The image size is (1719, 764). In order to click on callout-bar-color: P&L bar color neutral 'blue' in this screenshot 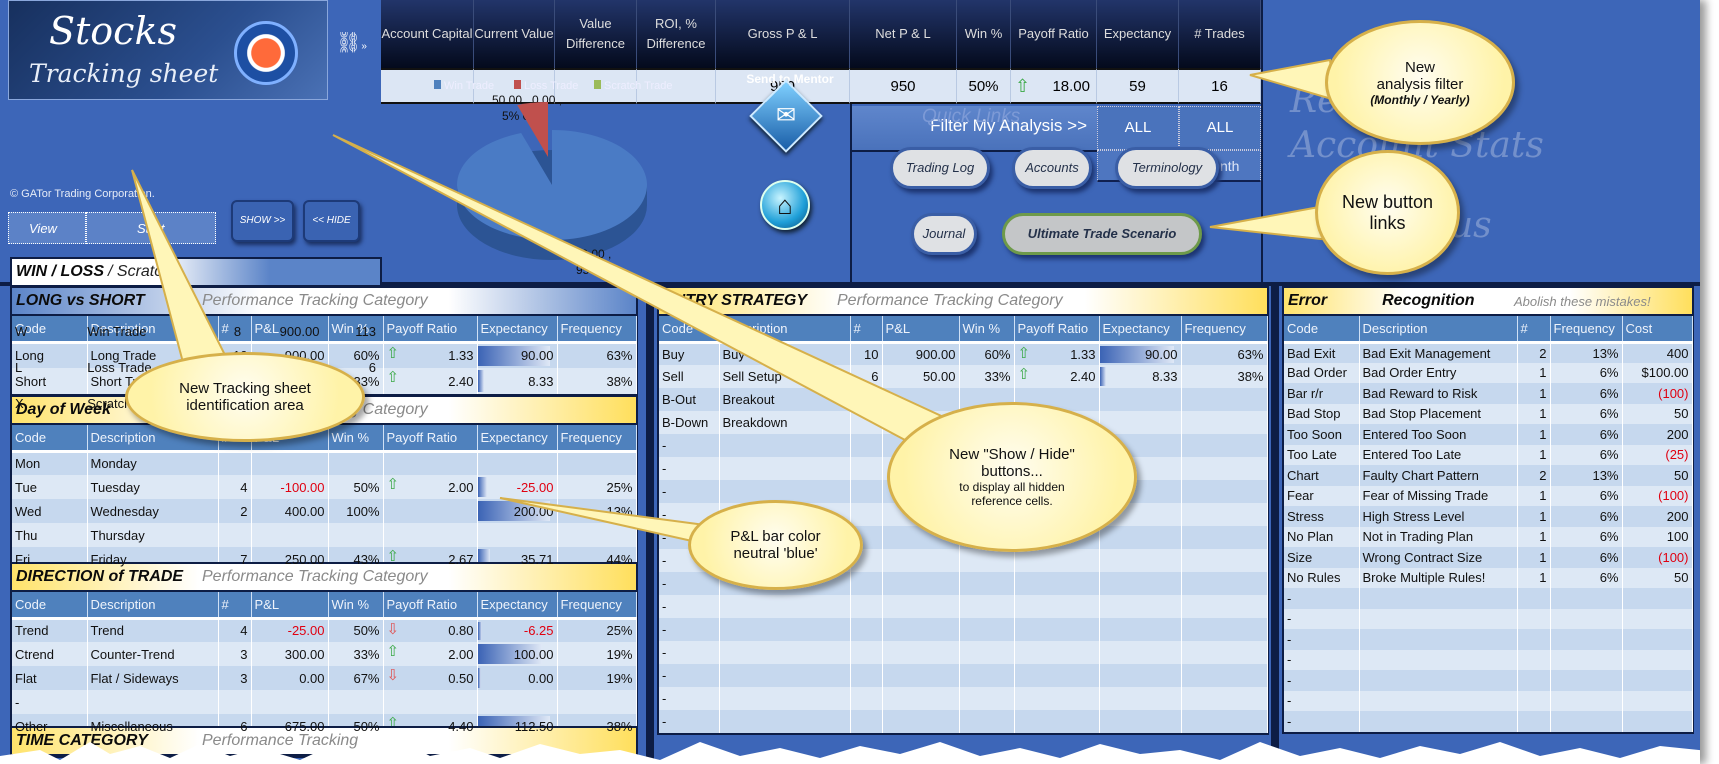, I will do `click(775, 545)`.